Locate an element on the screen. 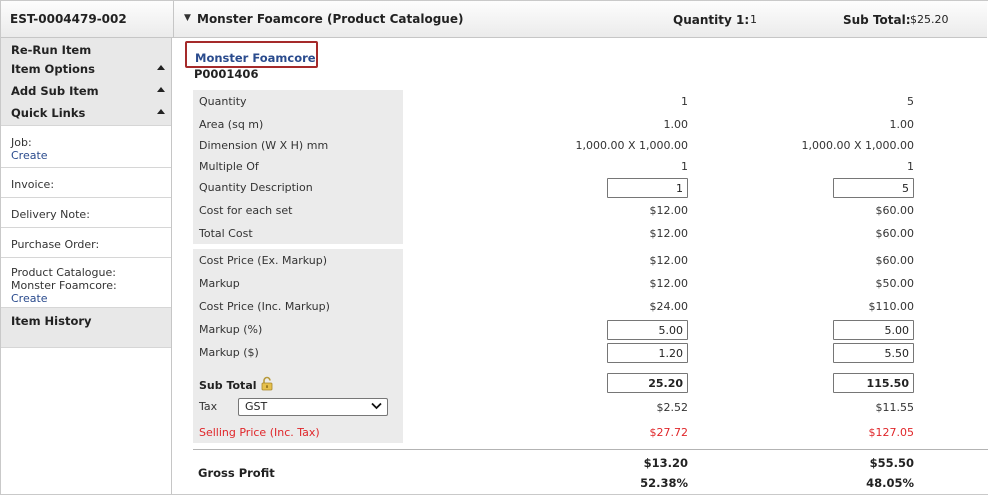 Image resolution: width=988 pixels, height=495 pixels. cost-price-ex-label: Cost Price (Ex. Markup) is located at coordinates (263, 260).